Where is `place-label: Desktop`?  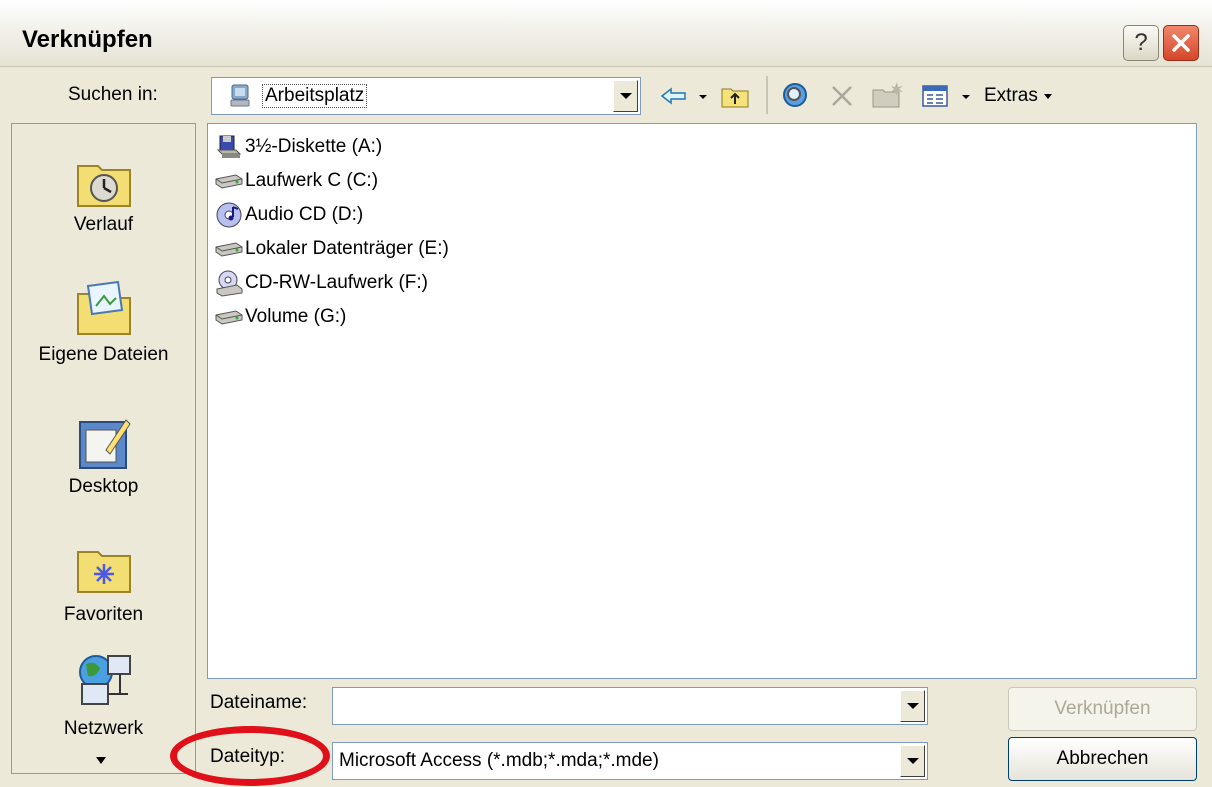
place-label: Desktop is located at coordinates (103, 486).